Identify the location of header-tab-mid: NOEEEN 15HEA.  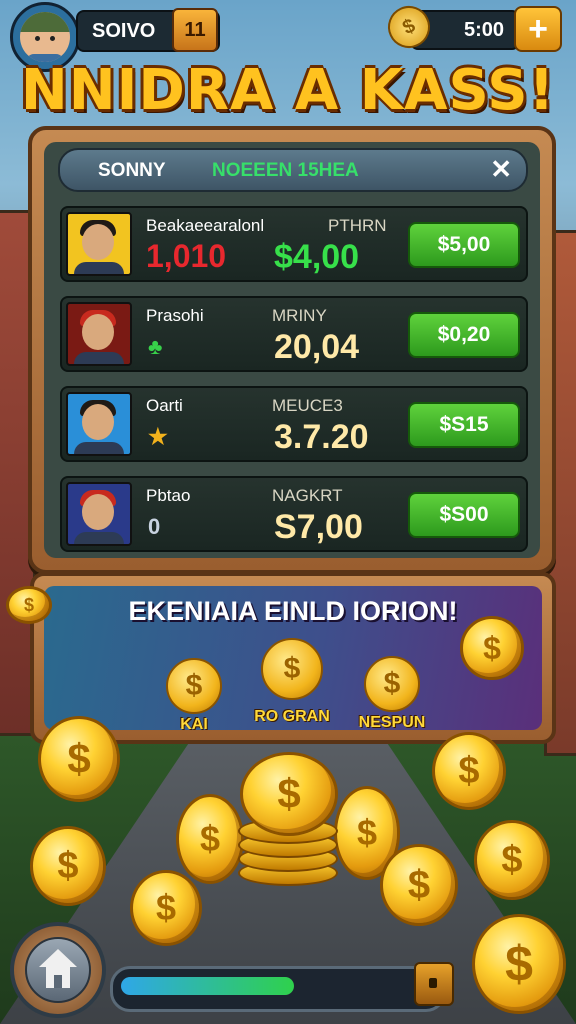
(285, 171).